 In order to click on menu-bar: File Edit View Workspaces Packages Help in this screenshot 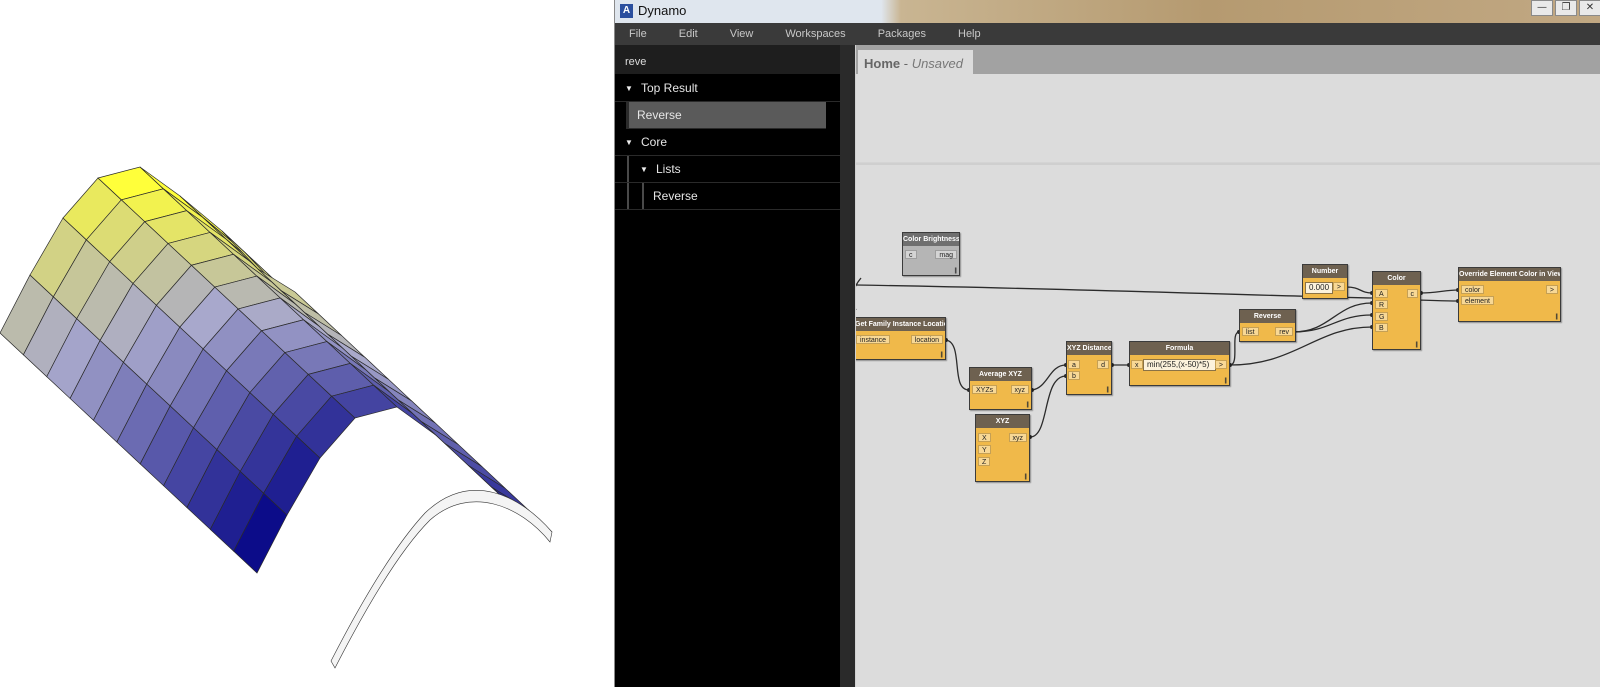, I will do `click(1107, 34)`.